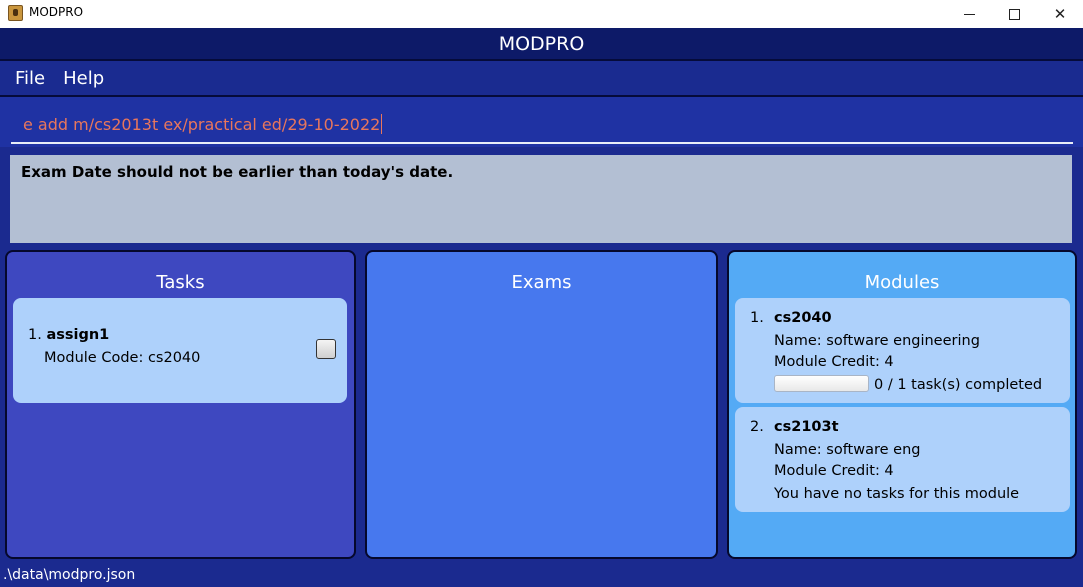 This screenshot has height=587, width=1083. What do you see at coordinates (902, 282) in the screenshot?
I see `modules-panel-title: Modules` at bounding box center [902, 282].